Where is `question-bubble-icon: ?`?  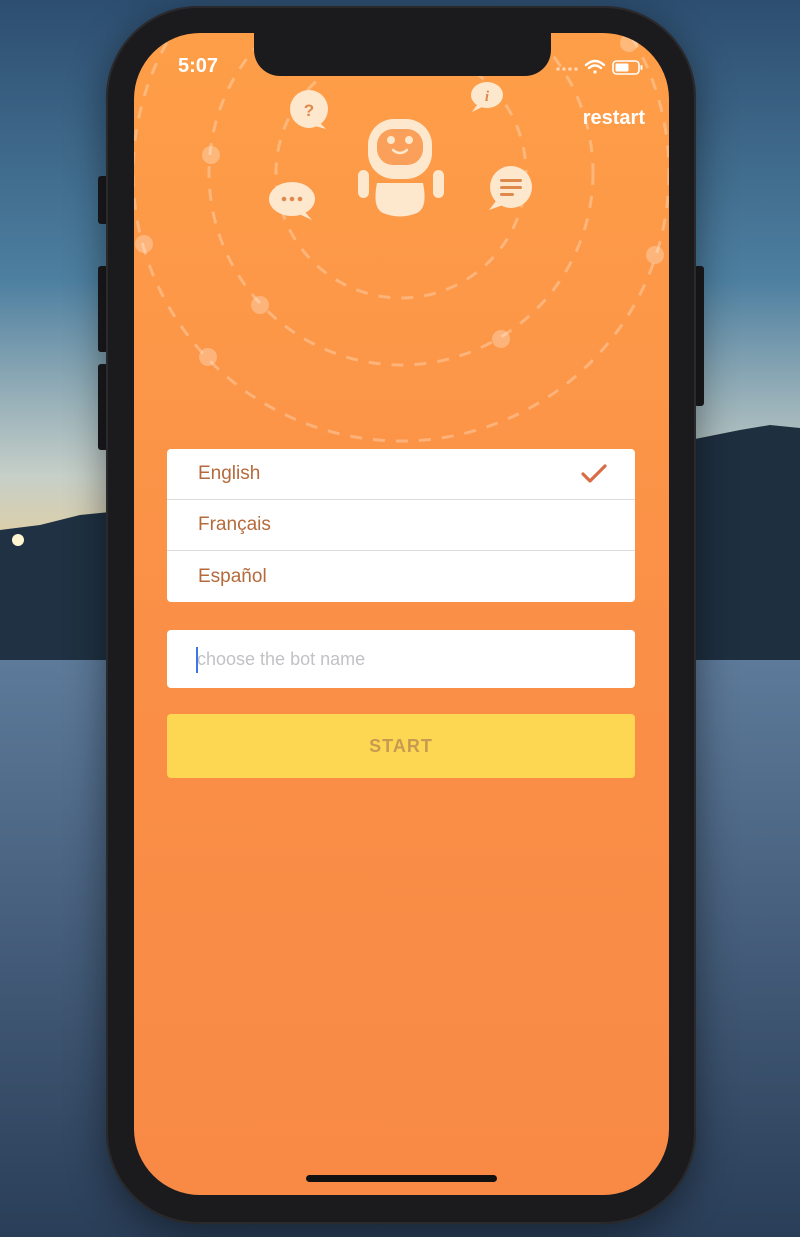 question-bubble-icon: ? is located at coordinates (309, 109).